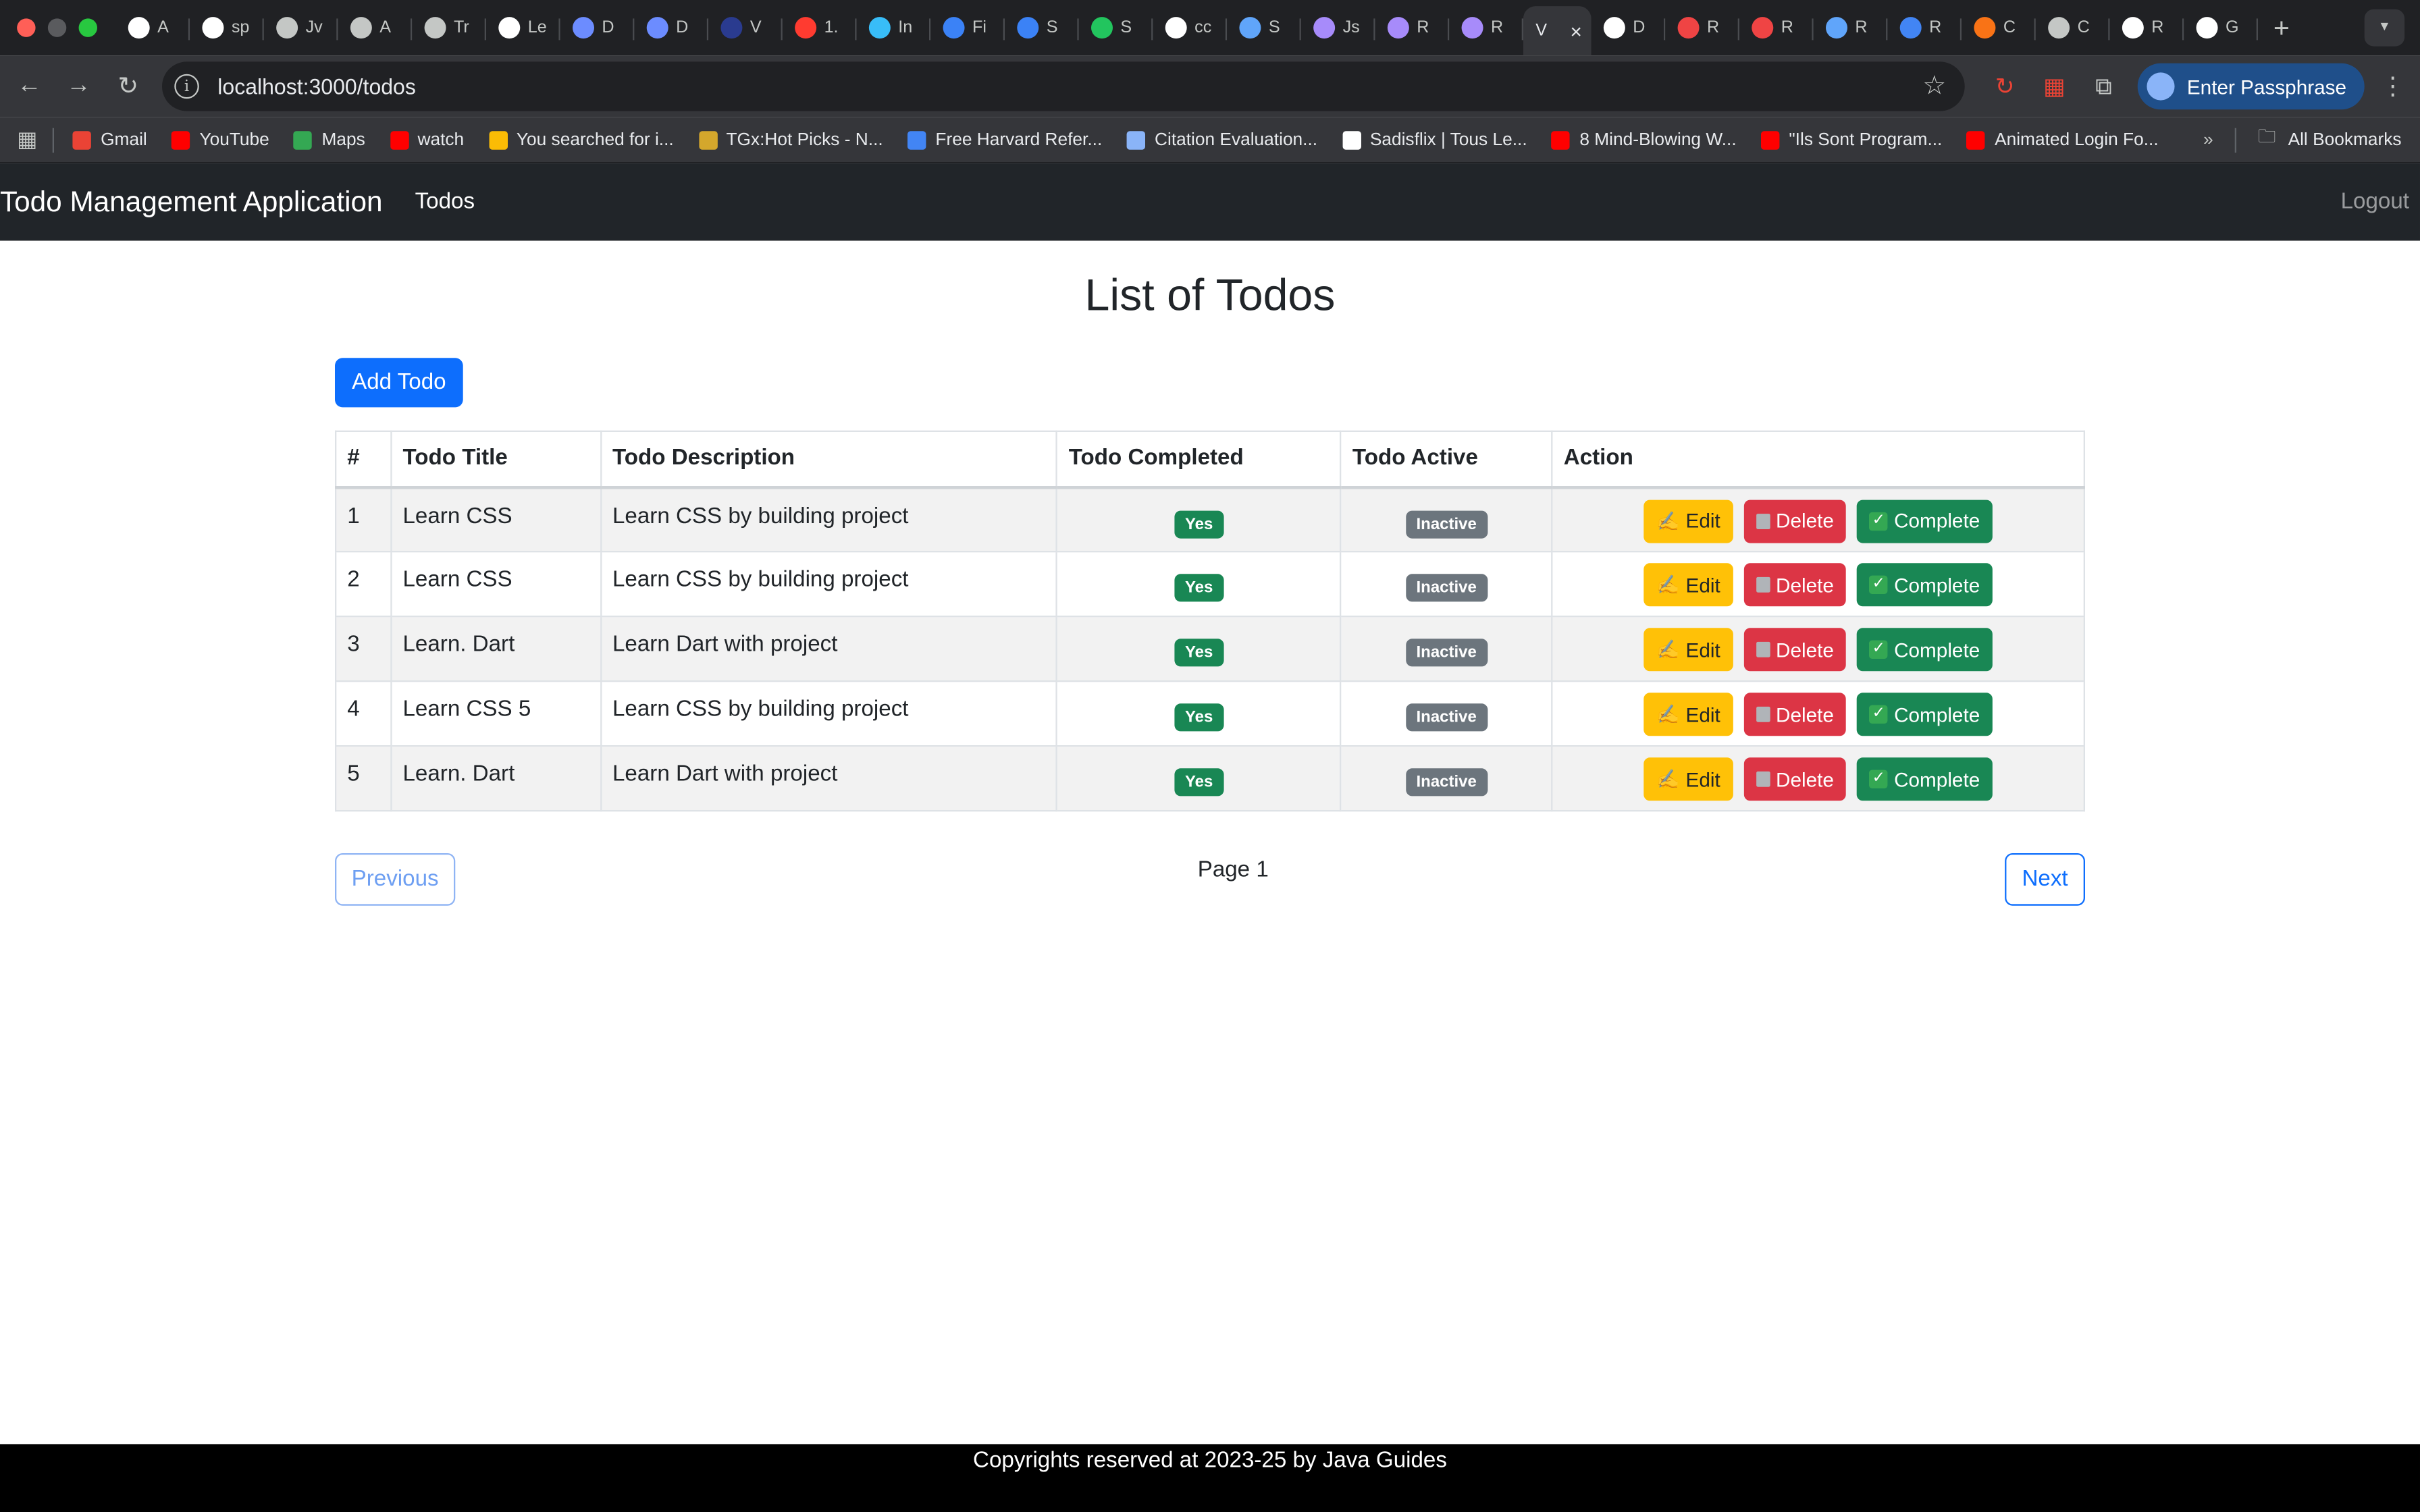  What do you see at coordinates (1818, 459) in the screenshot?
I see `col-header-action: Action` at bounding box center [1818, 459].